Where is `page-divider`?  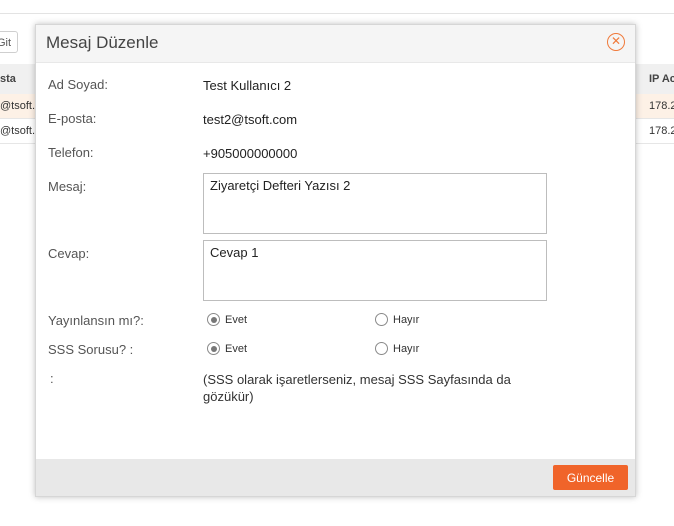 page-divider is located at coordinates (337, 13).